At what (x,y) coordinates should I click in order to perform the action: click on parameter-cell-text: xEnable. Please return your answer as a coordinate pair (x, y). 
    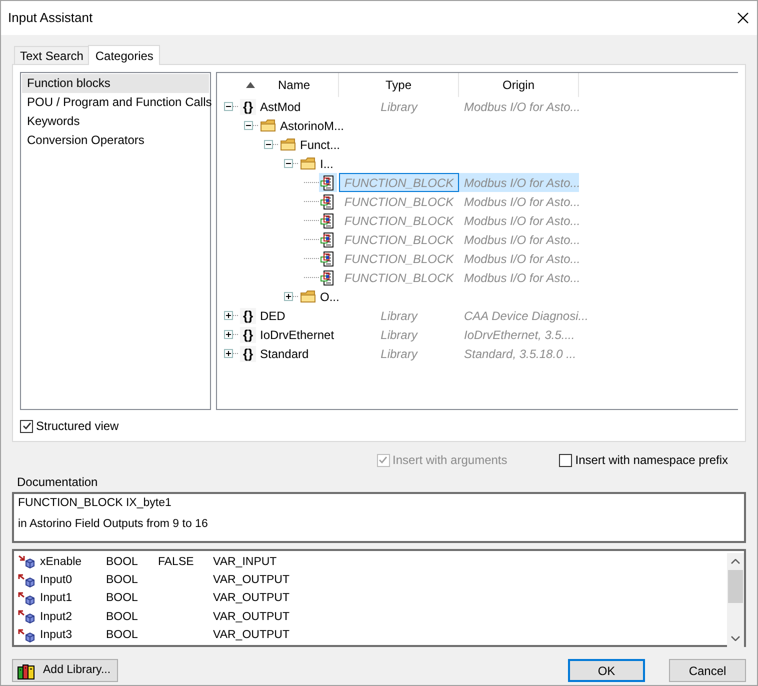
    Looking at the image, I should click on (61, 562).